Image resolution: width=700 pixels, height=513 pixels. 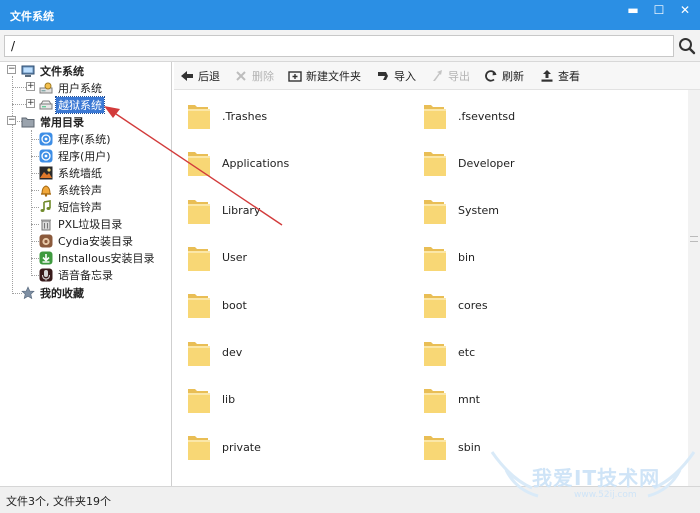 What do you see at coordinates (28, 292) in the screenshot?
I see `star-icon` at bounding box center [28, 292].